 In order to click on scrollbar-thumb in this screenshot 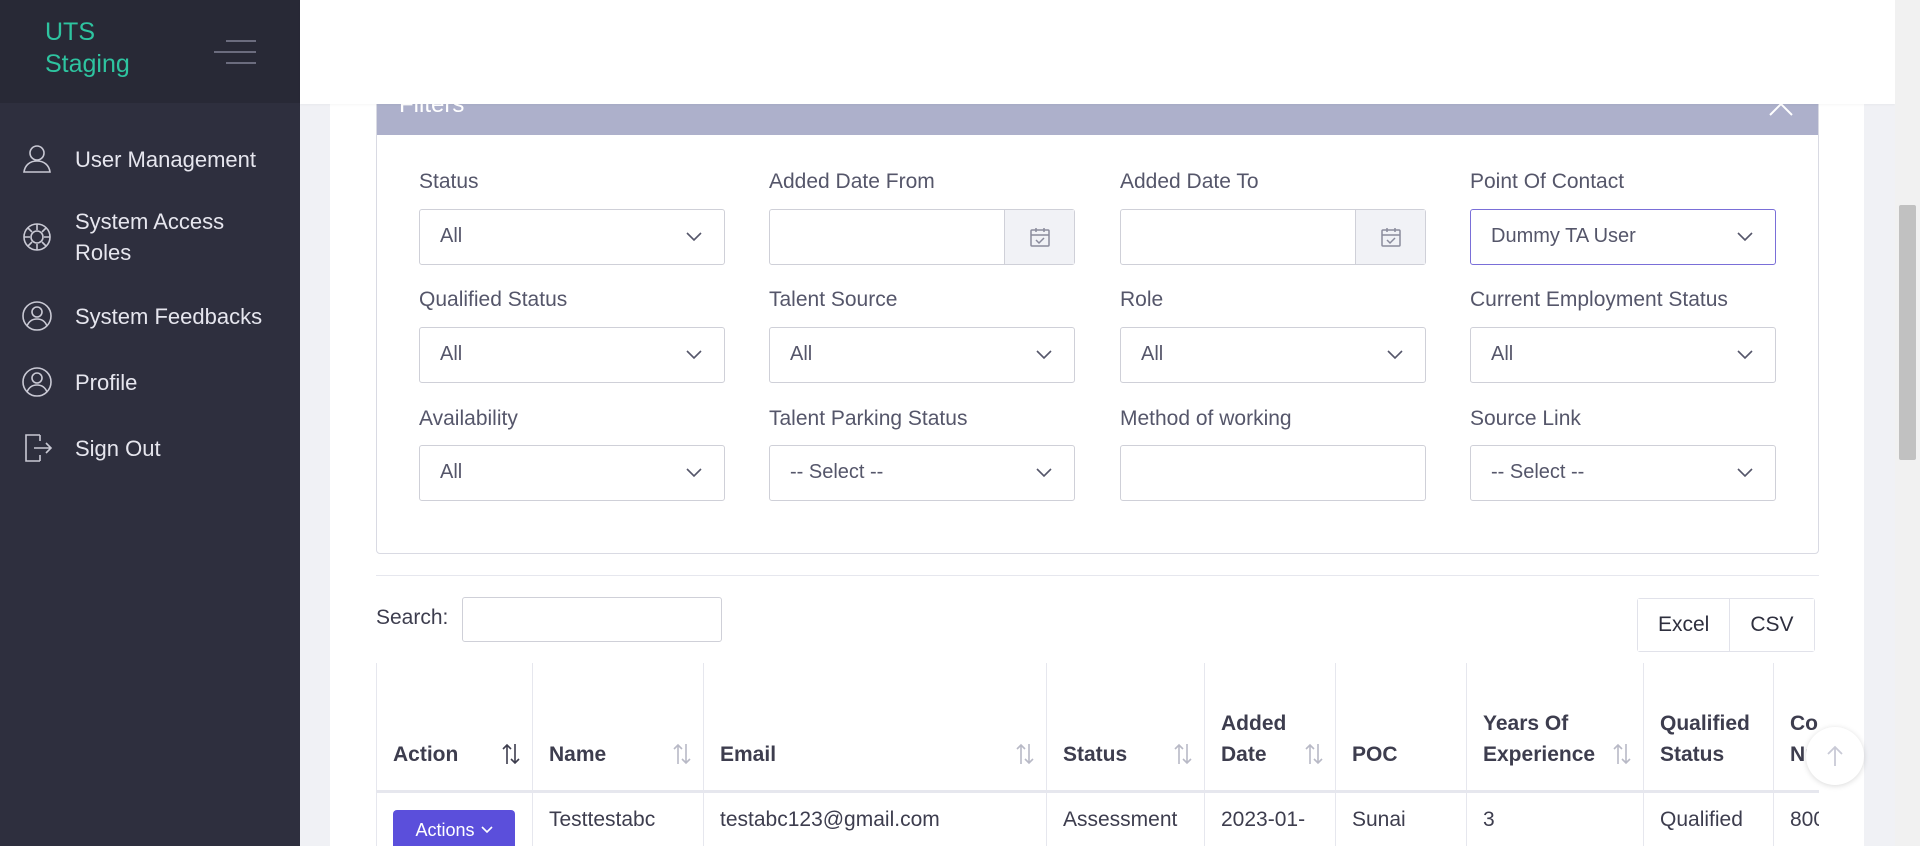, I will do `click(1907, 332)`.